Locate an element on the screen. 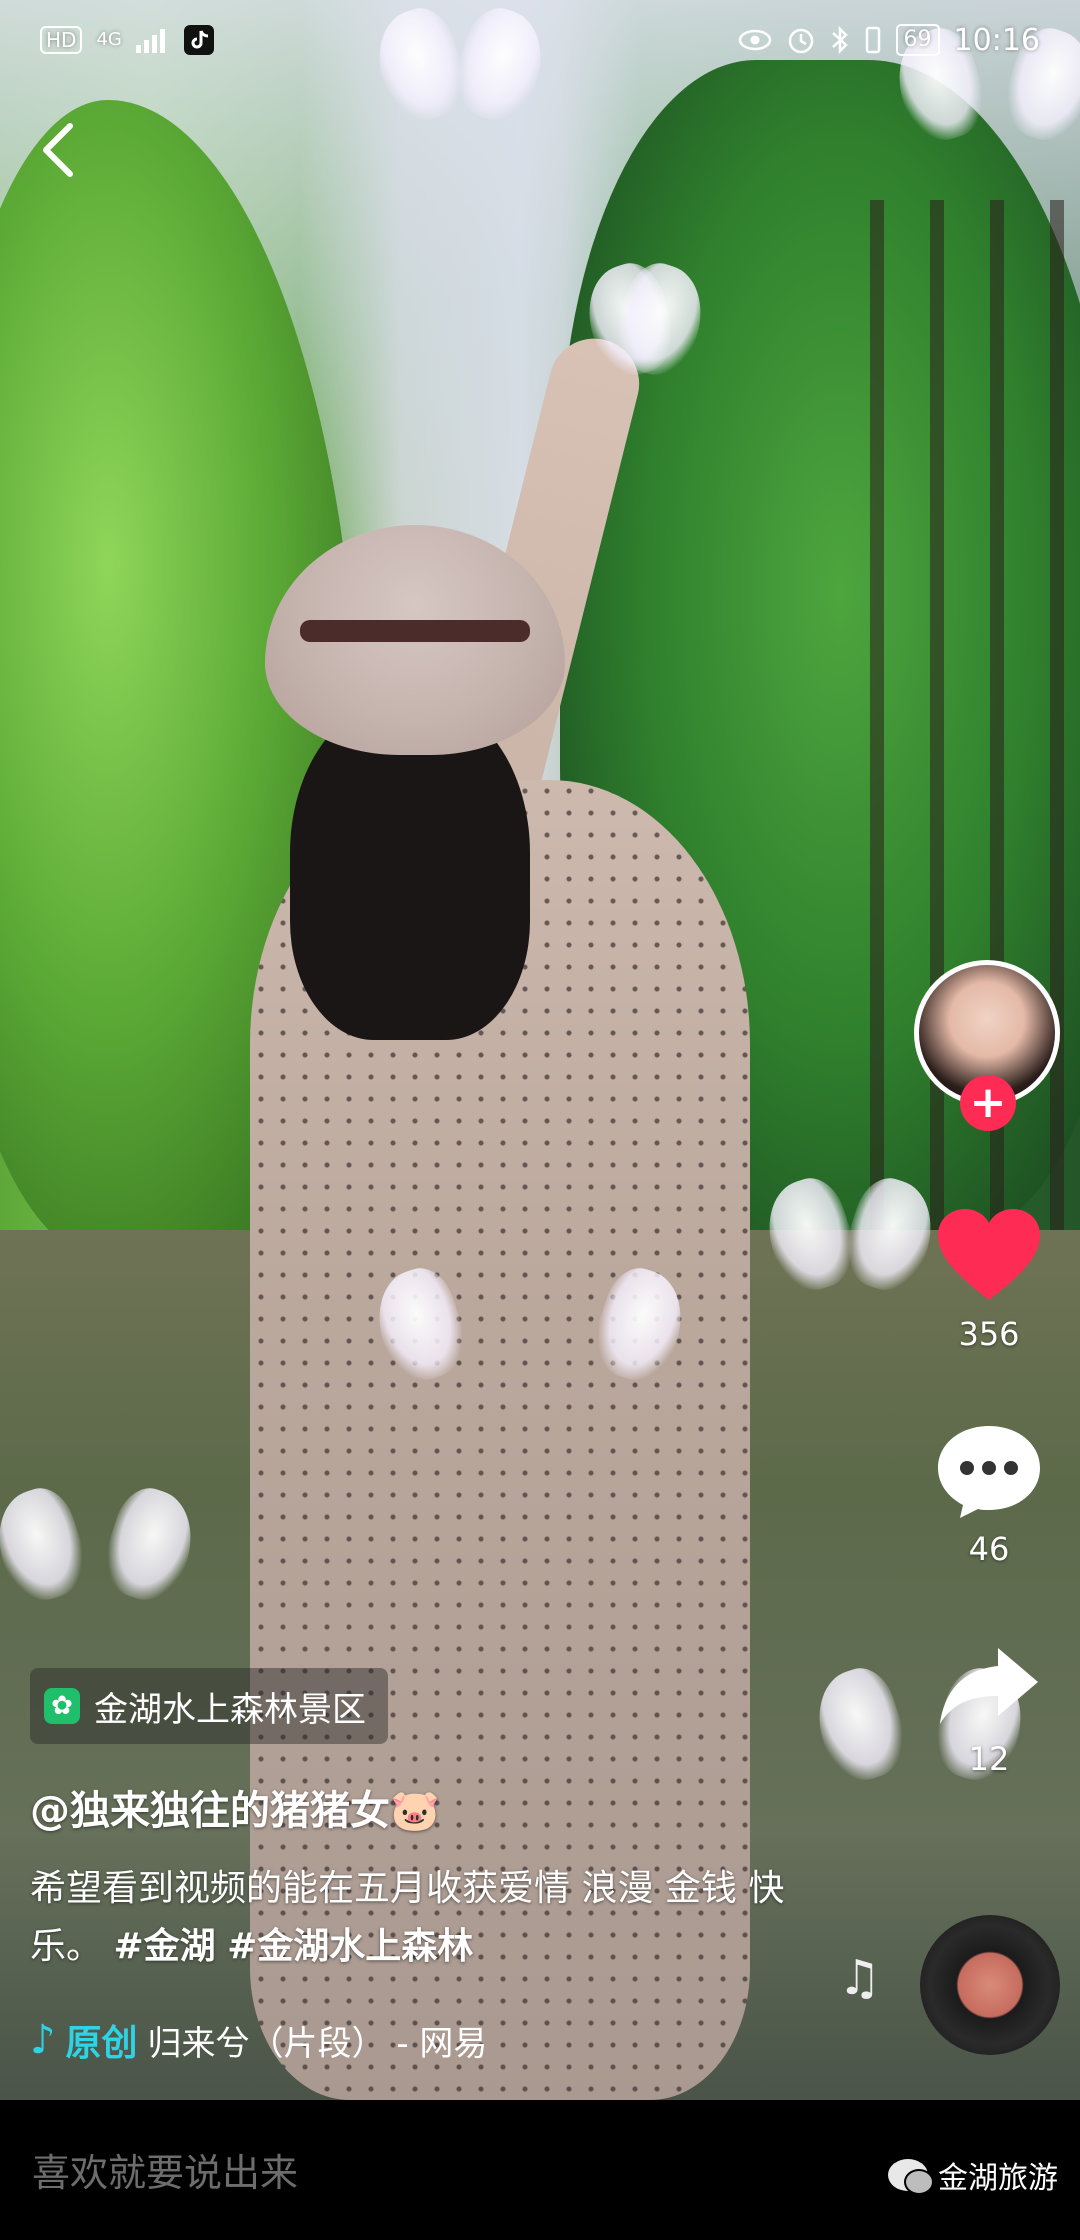  like-button: 356 is located at coordinates (989, 1279).